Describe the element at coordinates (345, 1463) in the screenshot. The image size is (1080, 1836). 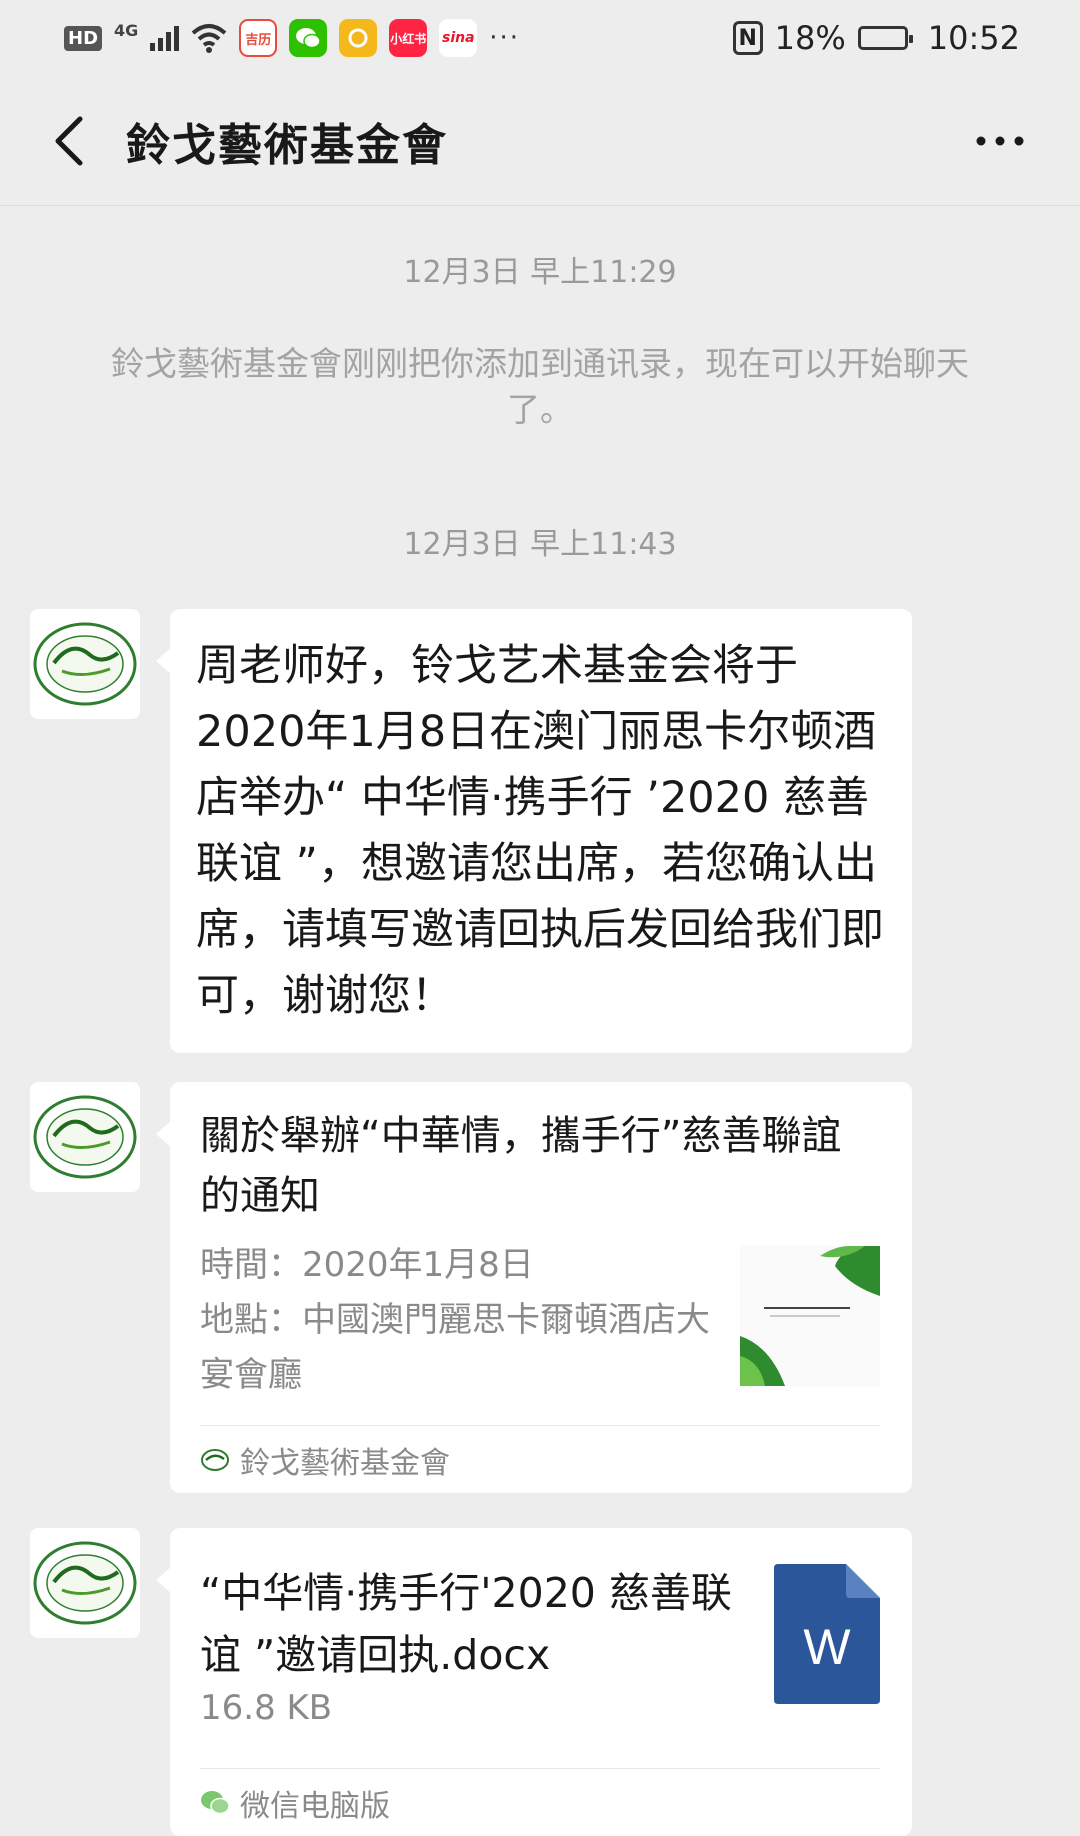
I see `link-card-source: 鈴戈藝術基金會` at that location.